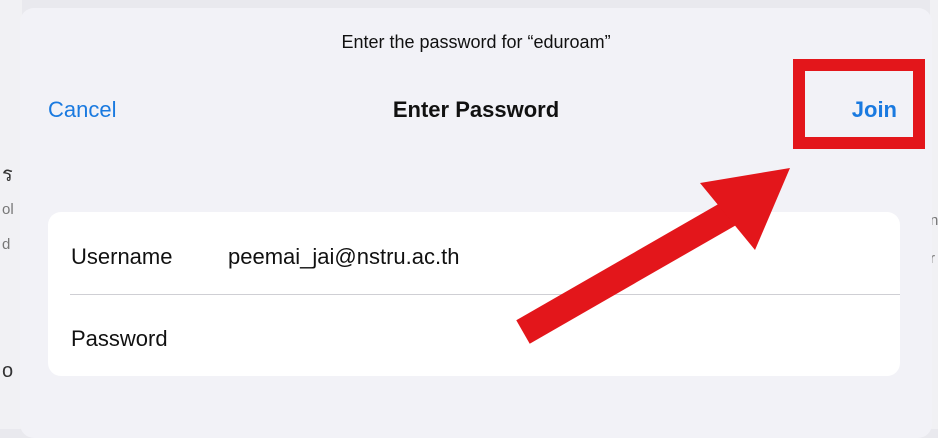 Image resolution: width=938 pixels, height=438 pixels. What do you see at coordinates (626, 272) in the screenshot?
I see `arrow-shaft` at bounding box center [626, 272].